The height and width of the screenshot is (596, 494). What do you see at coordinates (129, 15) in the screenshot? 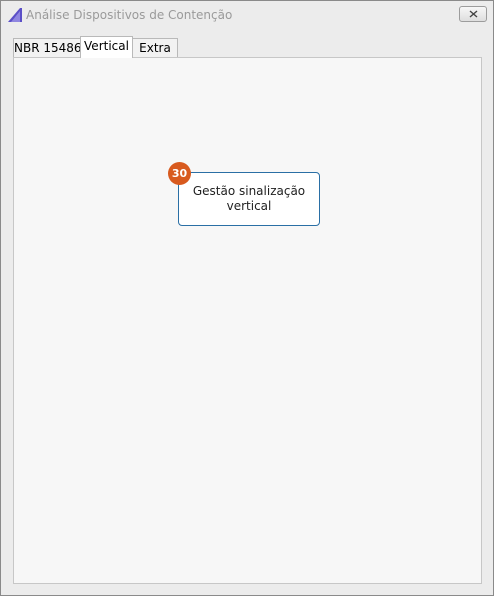
I see `window-title: Análise Dispositivos de Contenção` at bounding box center [129, 15].